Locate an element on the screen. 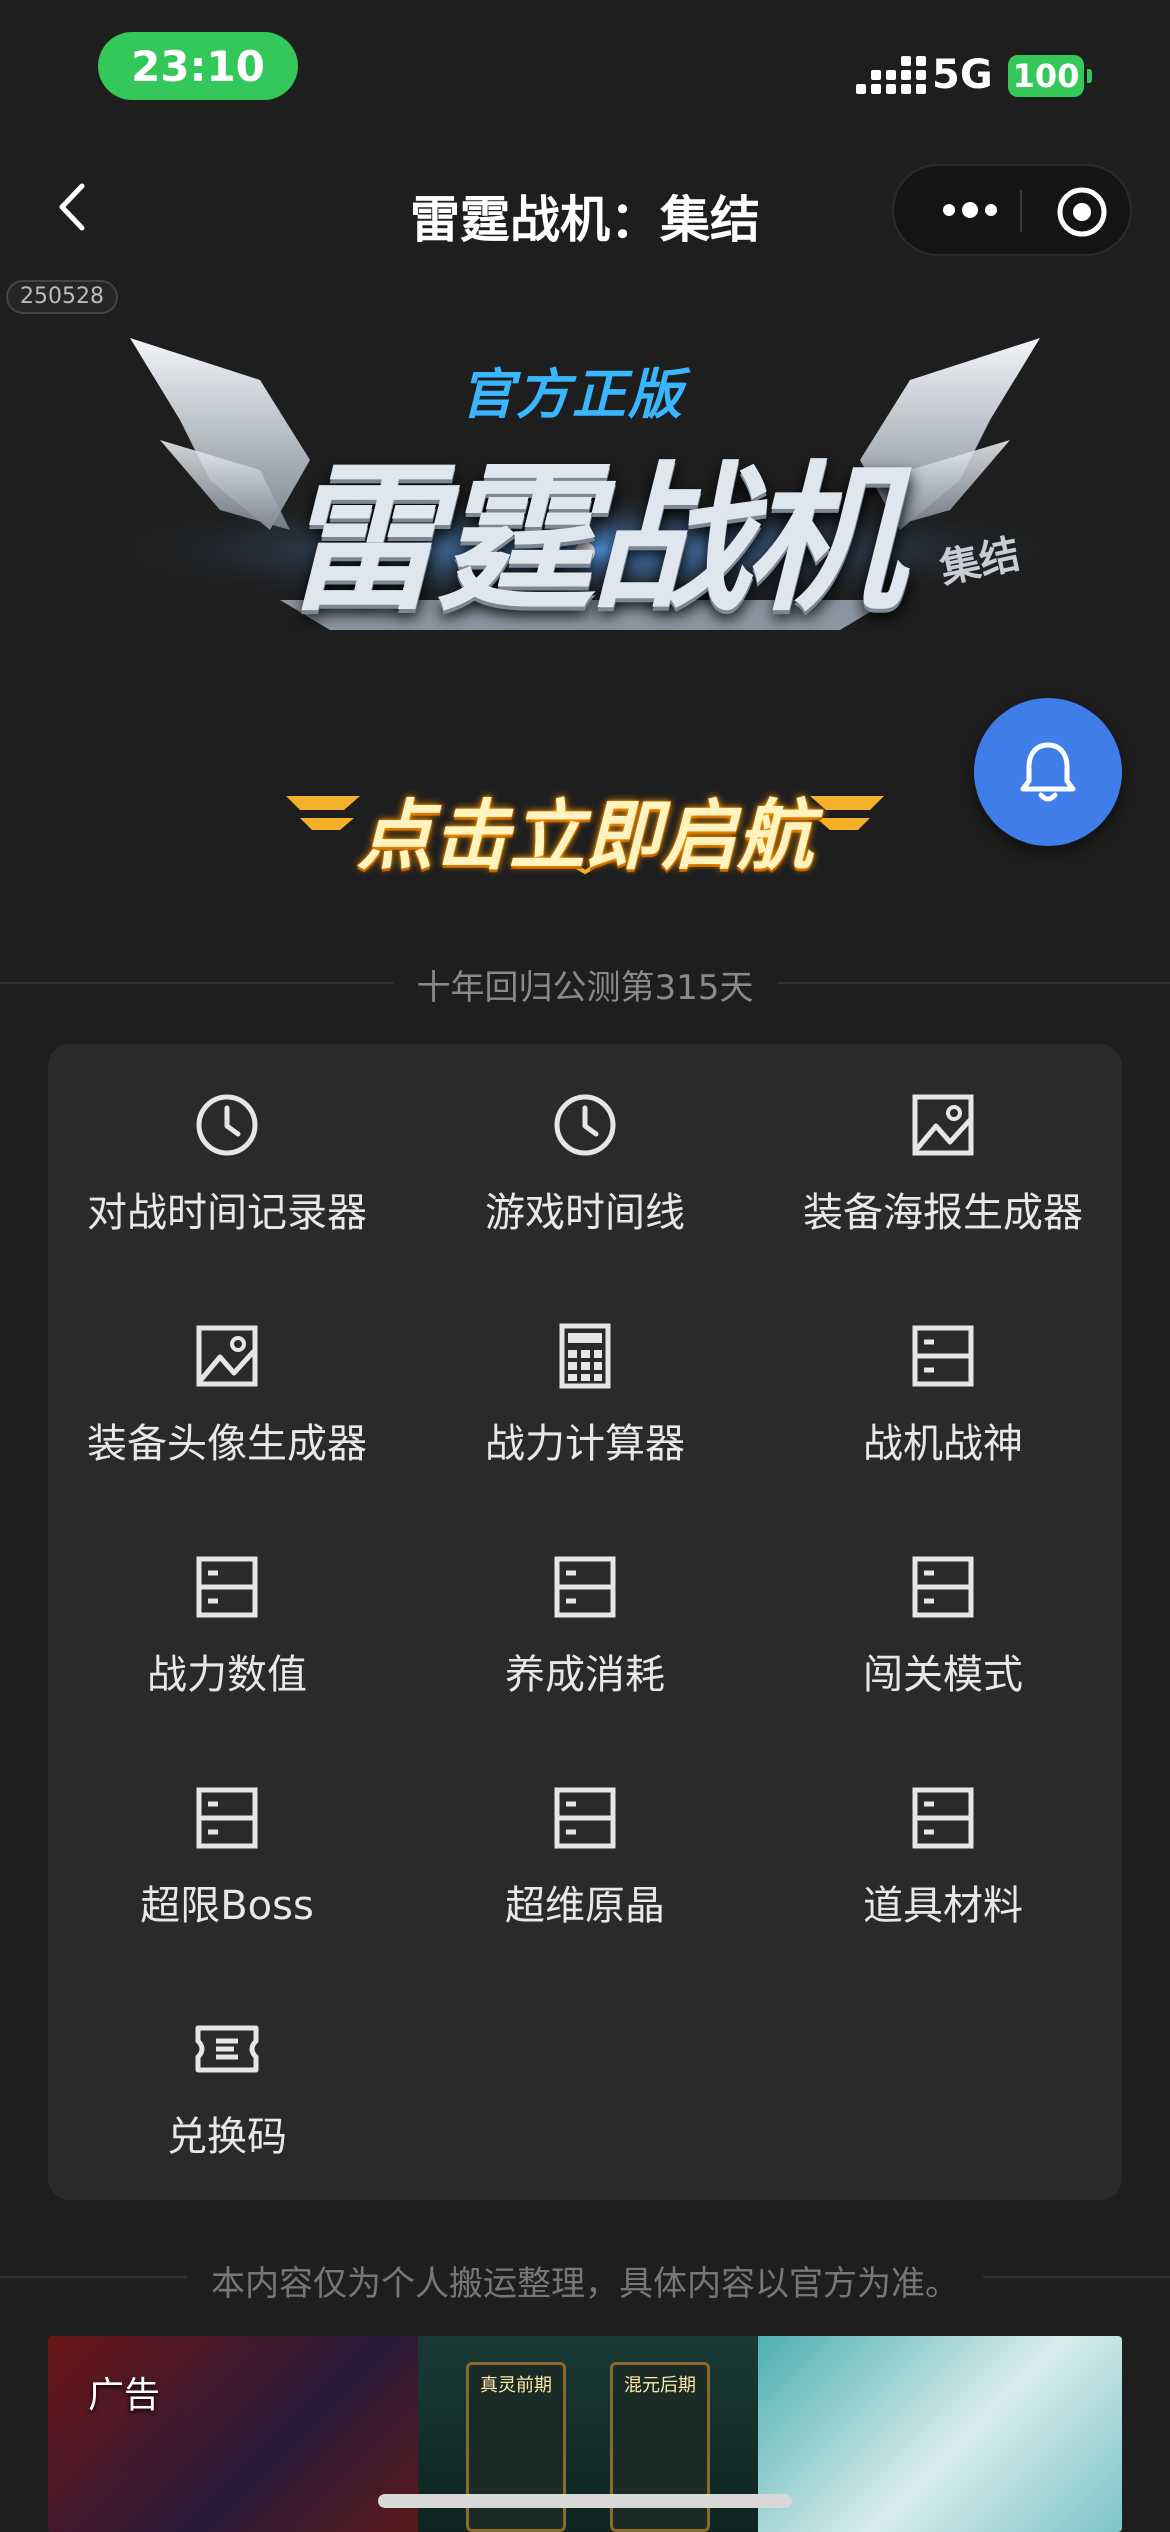 The image size is (1170, 2532). target-circle-icon is located at coordinates (1082, 212).